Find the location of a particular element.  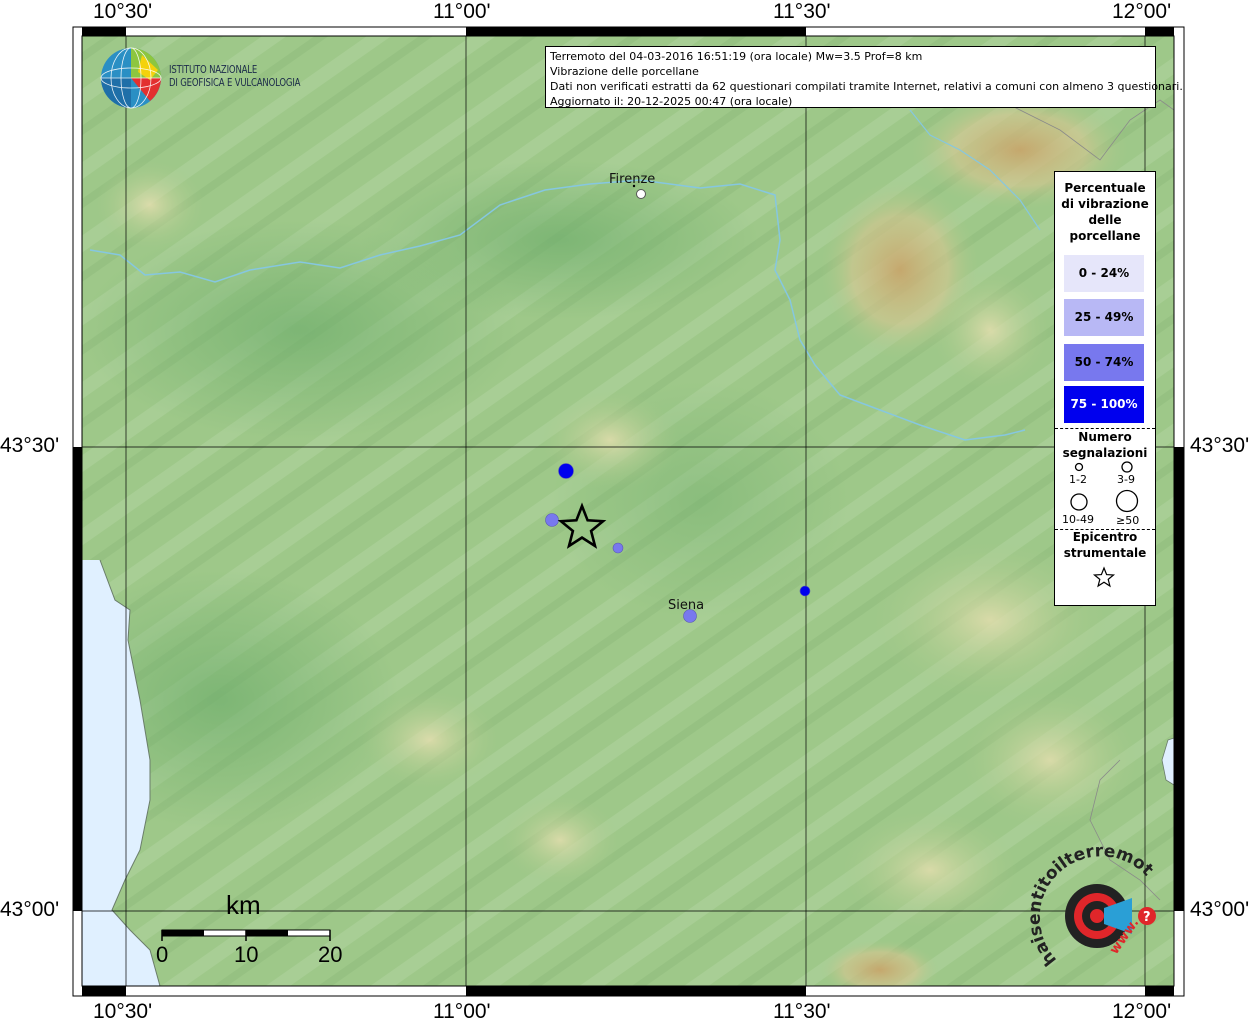

legend-class-50-74: 50 - 74% is located at coordinates (1104, 362).